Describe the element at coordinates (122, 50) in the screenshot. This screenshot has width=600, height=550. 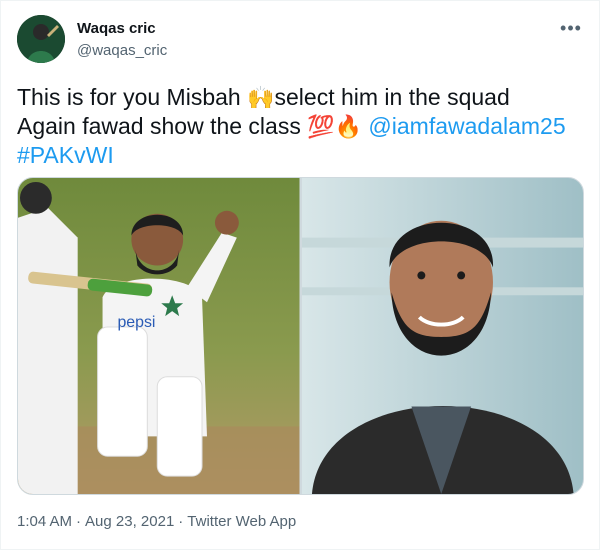
I see `username-handle: @waqas_cric` at that location.